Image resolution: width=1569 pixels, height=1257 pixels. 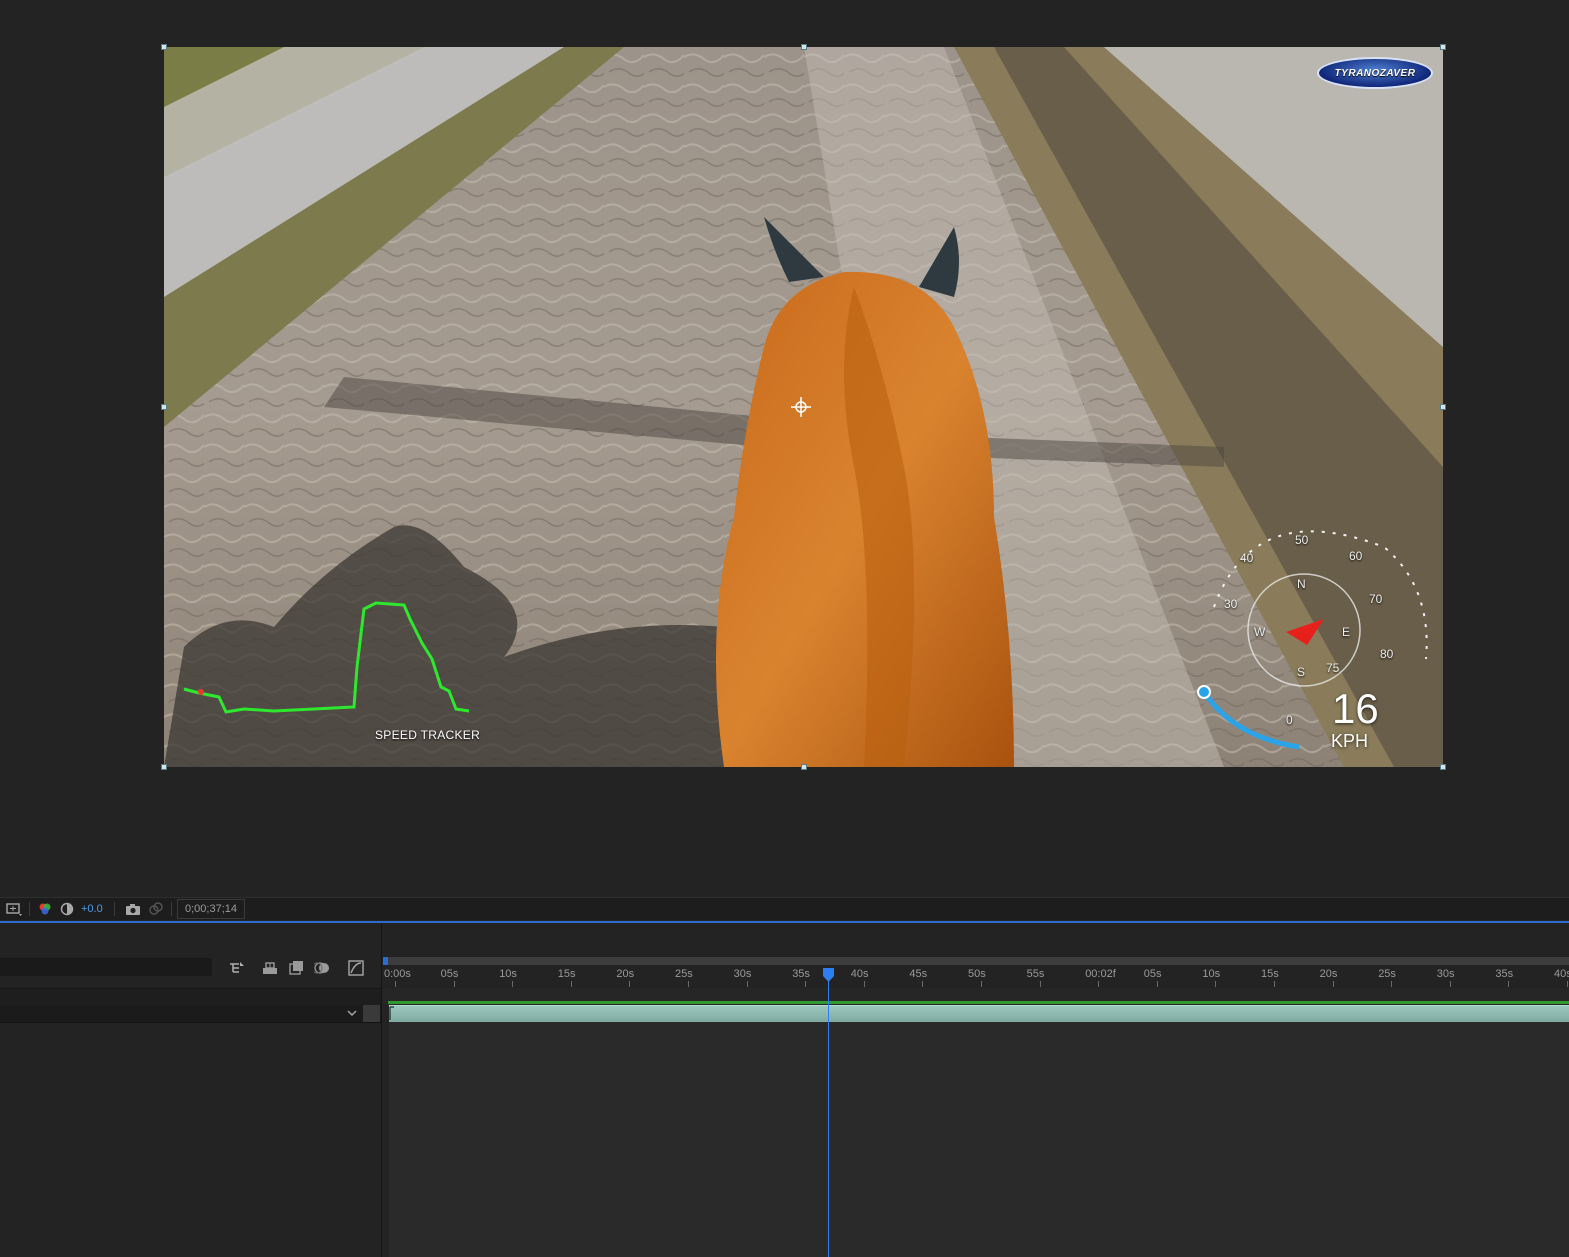 What do you see at coordinates (1346, 632) in the screenshot?
I see `compass-east: E` at bounding box center [1346, 632].